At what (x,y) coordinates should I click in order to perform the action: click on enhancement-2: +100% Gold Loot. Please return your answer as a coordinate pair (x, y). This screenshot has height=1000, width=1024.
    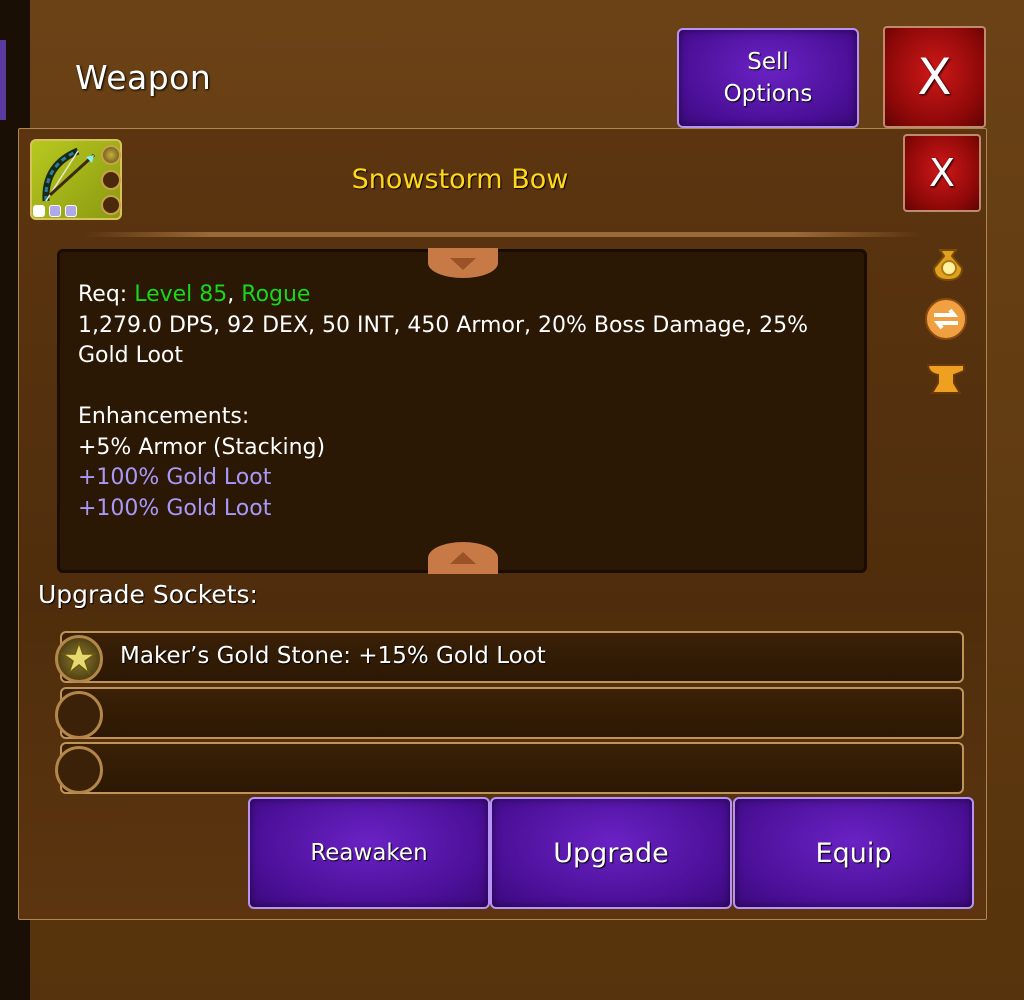
    Looking at the image, I should click on (175, 477).